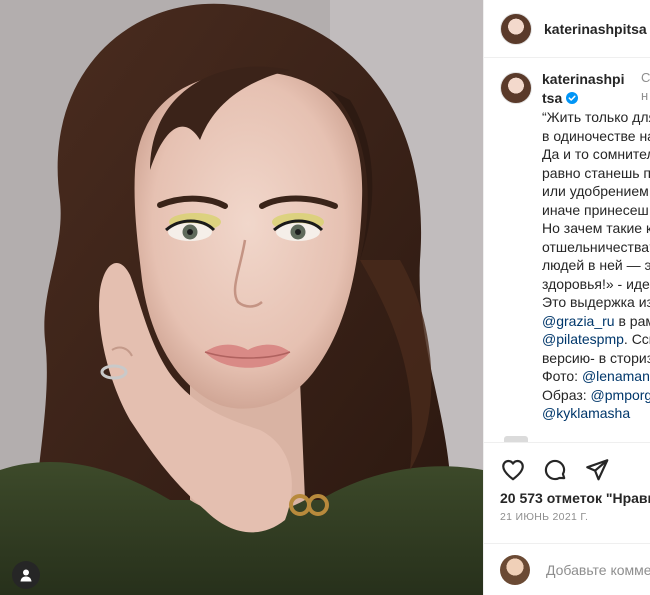 This screenshot has height=595, width=650. I want to click on tagged-users-button, so click(26, 575).